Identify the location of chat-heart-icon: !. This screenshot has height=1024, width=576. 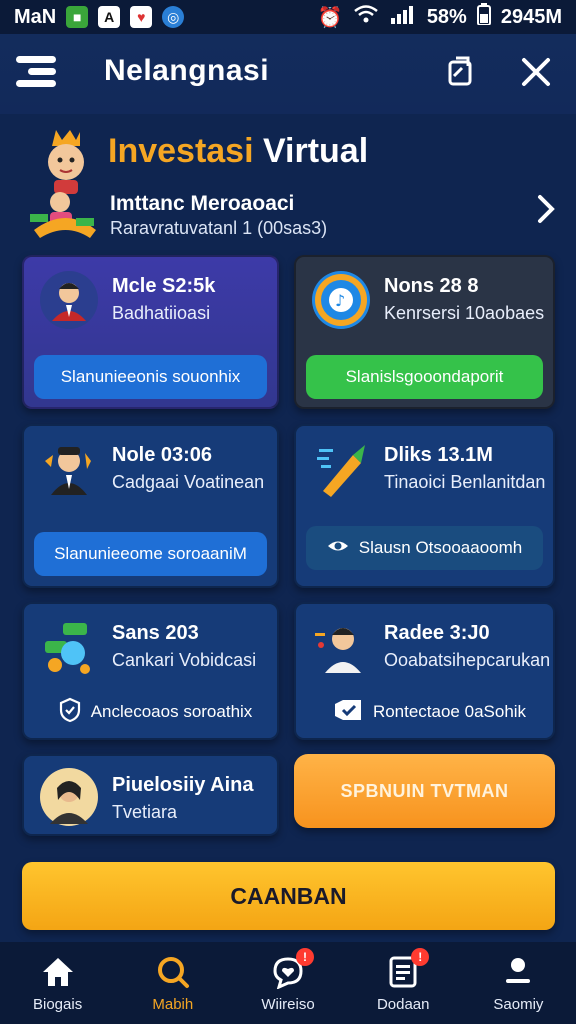
(292, 968).